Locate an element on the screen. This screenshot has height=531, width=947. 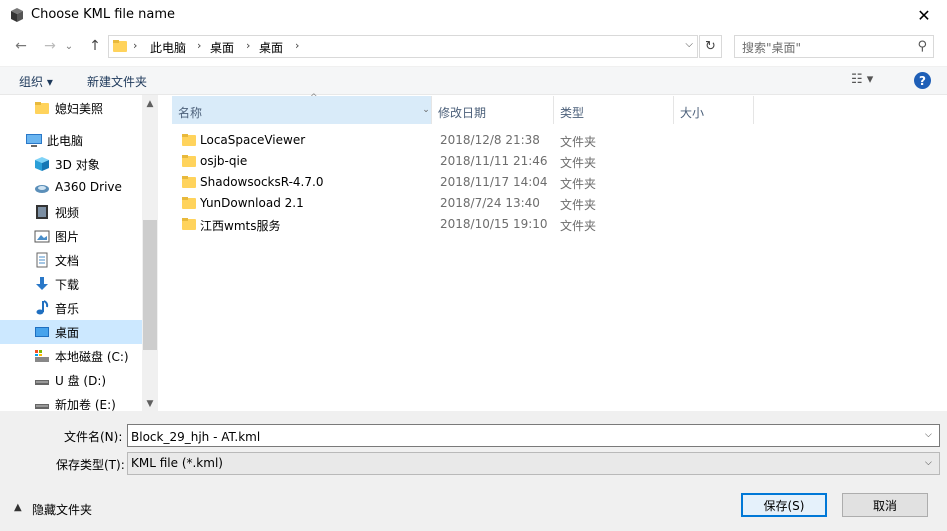
breadcrumb-desktop: 桌面 is located at coordinates (222, 47).